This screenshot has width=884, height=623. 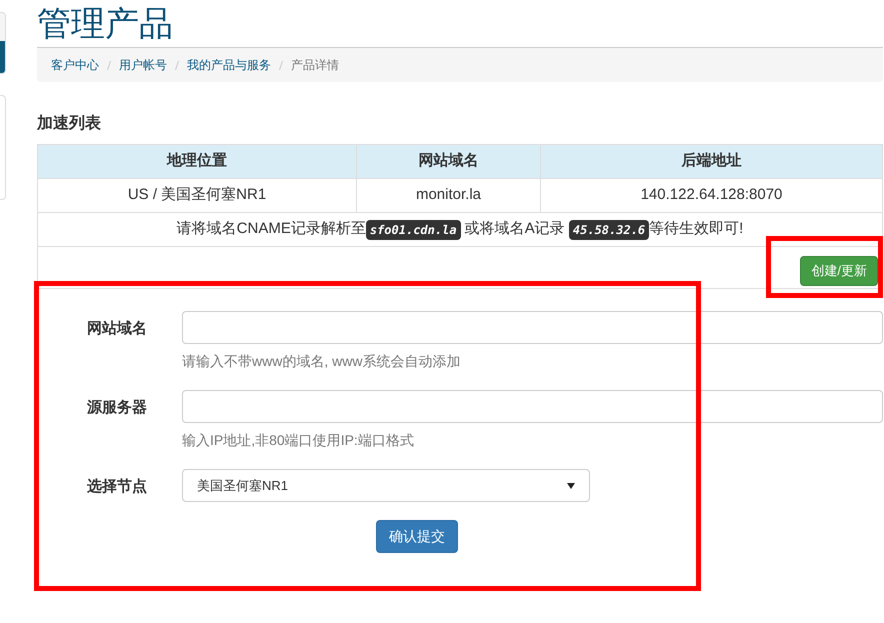 What do you see at coordinates (386, 485) in the screenshot?
I see `dropdown: 美国圣何塞NR1` at bounding box center [386, 485].